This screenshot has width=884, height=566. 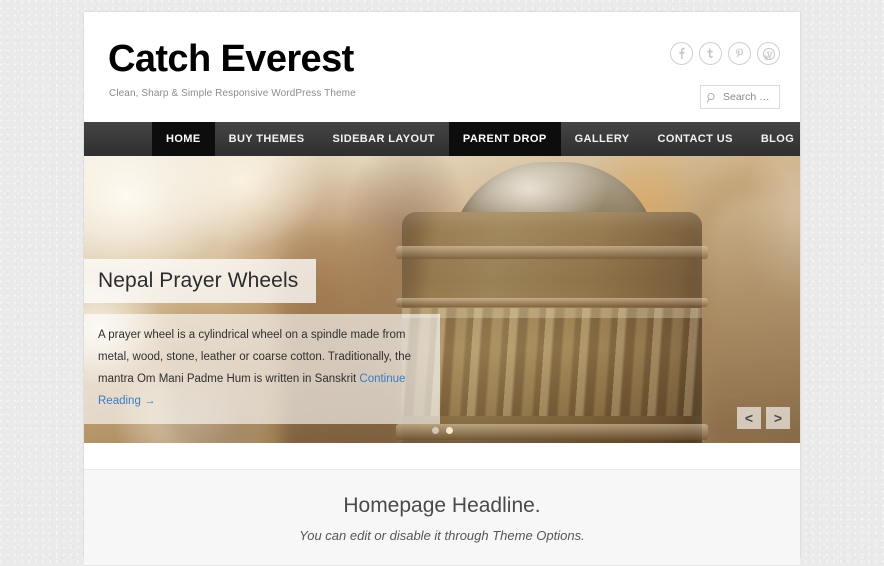 I want to click on slider-arrows: < >, so click(x=763, y=418).